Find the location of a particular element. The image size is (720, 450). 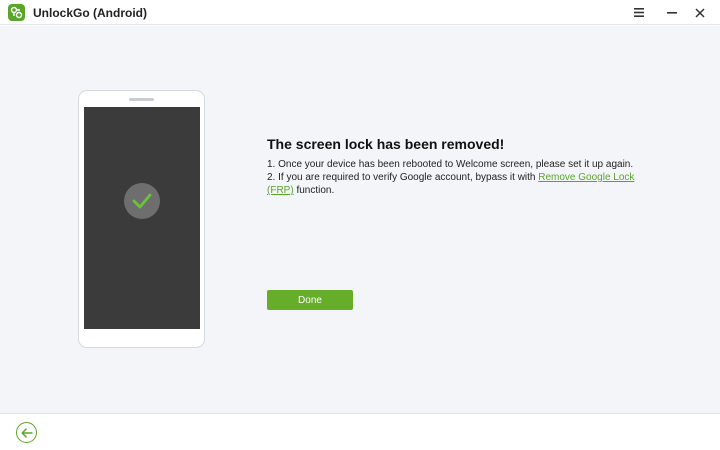

hamburger-menu-icon is located at coordinates (639, 12).